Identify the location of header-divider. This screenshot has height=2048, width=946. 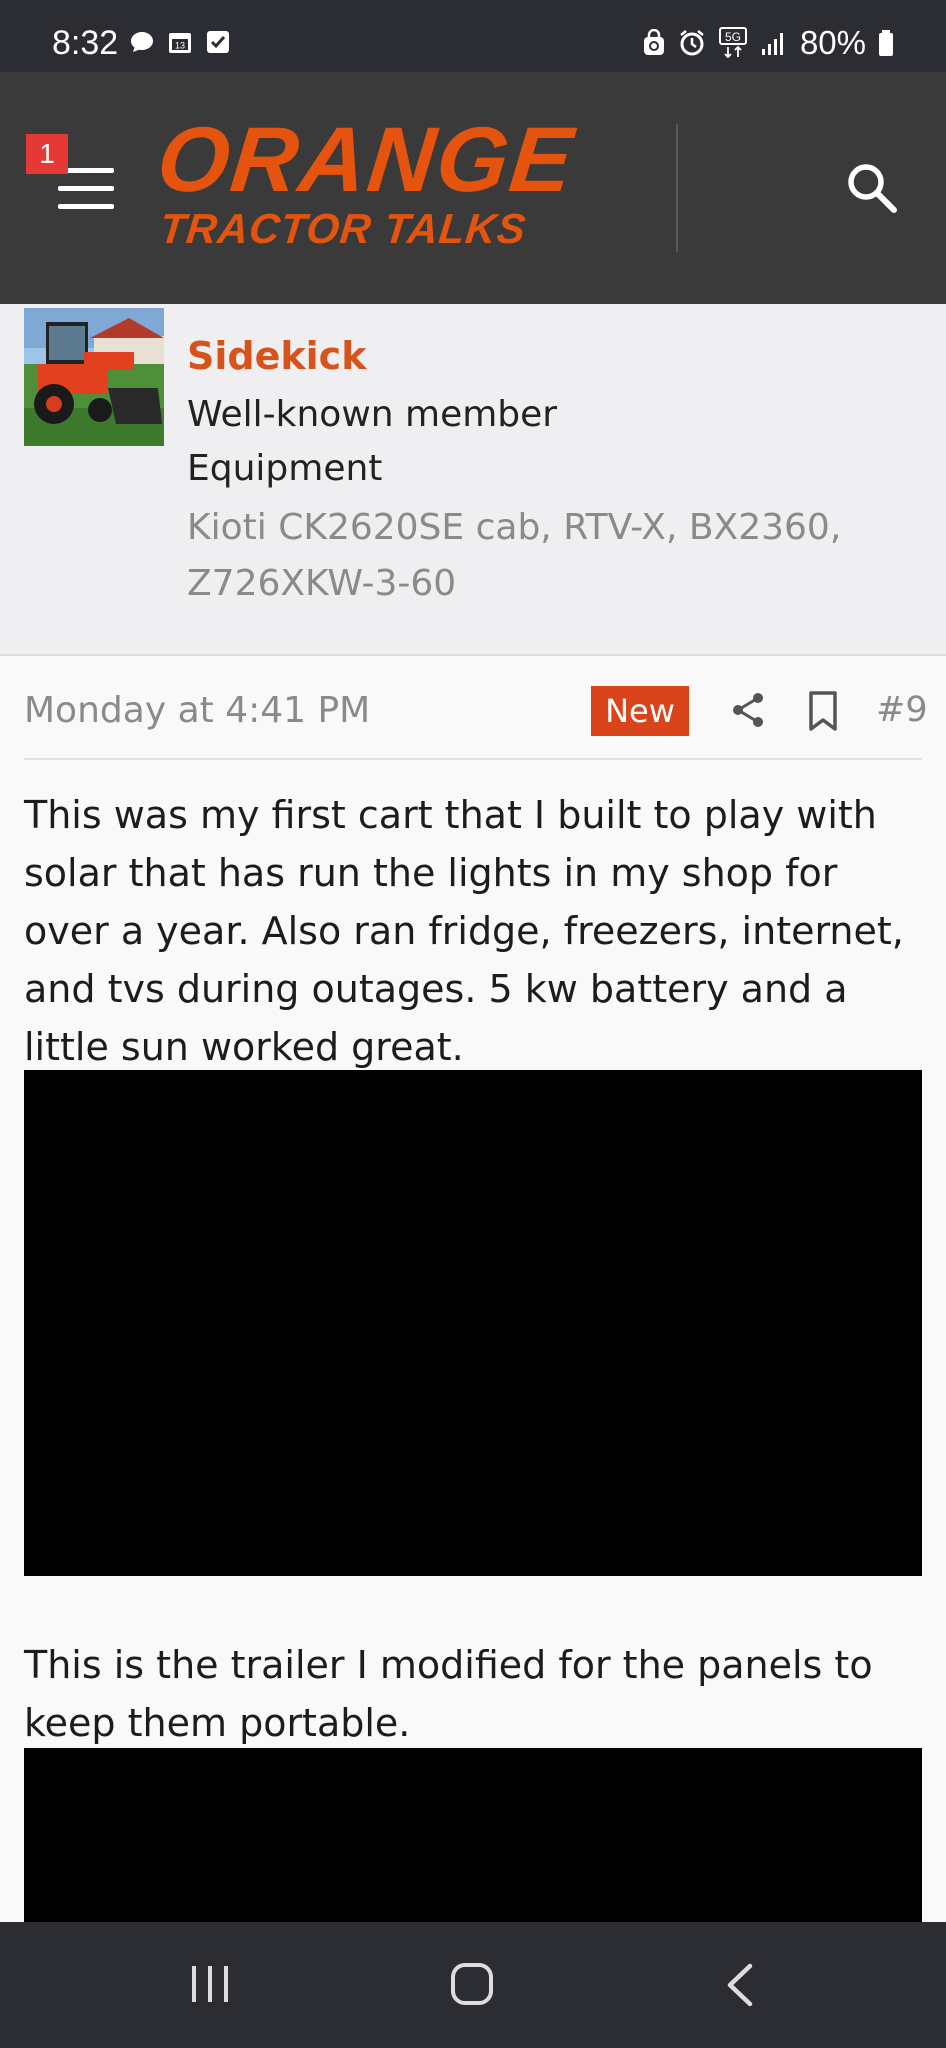
(677, 188).